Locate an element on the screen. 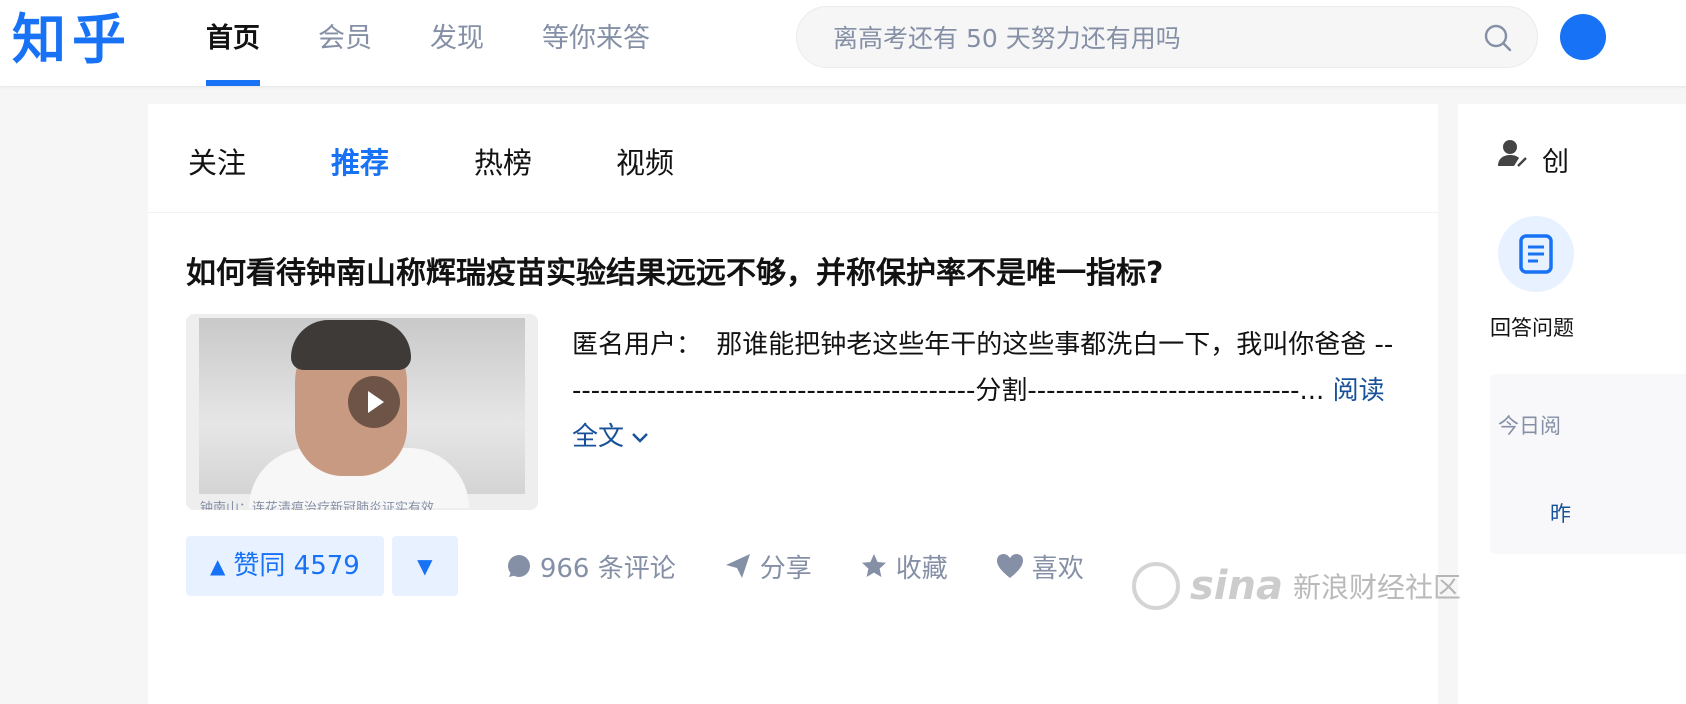 This screenshot has width=1686, height=704. tab-recommend: 推荐 is located at coordinates (360, 161).